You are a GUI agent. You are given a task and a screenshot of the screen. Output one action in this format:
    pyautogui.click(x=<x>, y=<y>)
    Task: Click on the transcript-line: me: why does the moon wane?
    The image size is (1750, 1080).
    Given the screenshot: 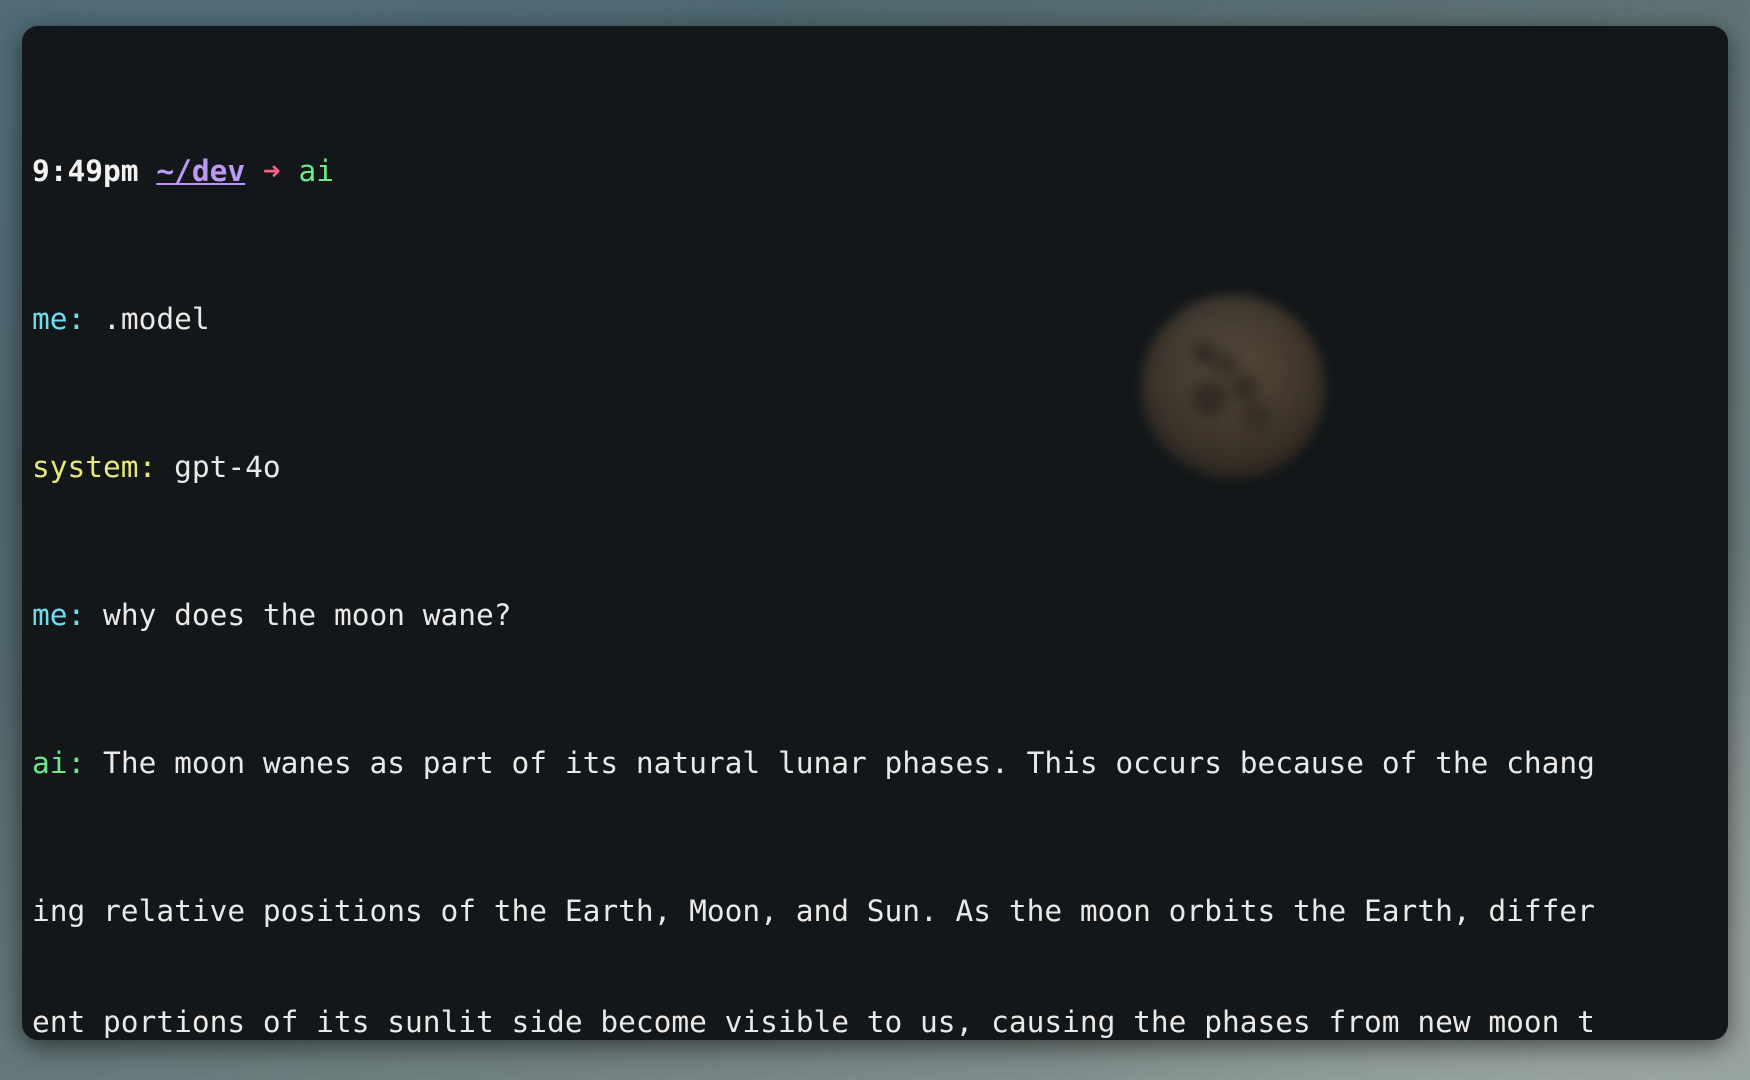 What is the action you would take?
    pyautogui.click(x=875, y=615)
    